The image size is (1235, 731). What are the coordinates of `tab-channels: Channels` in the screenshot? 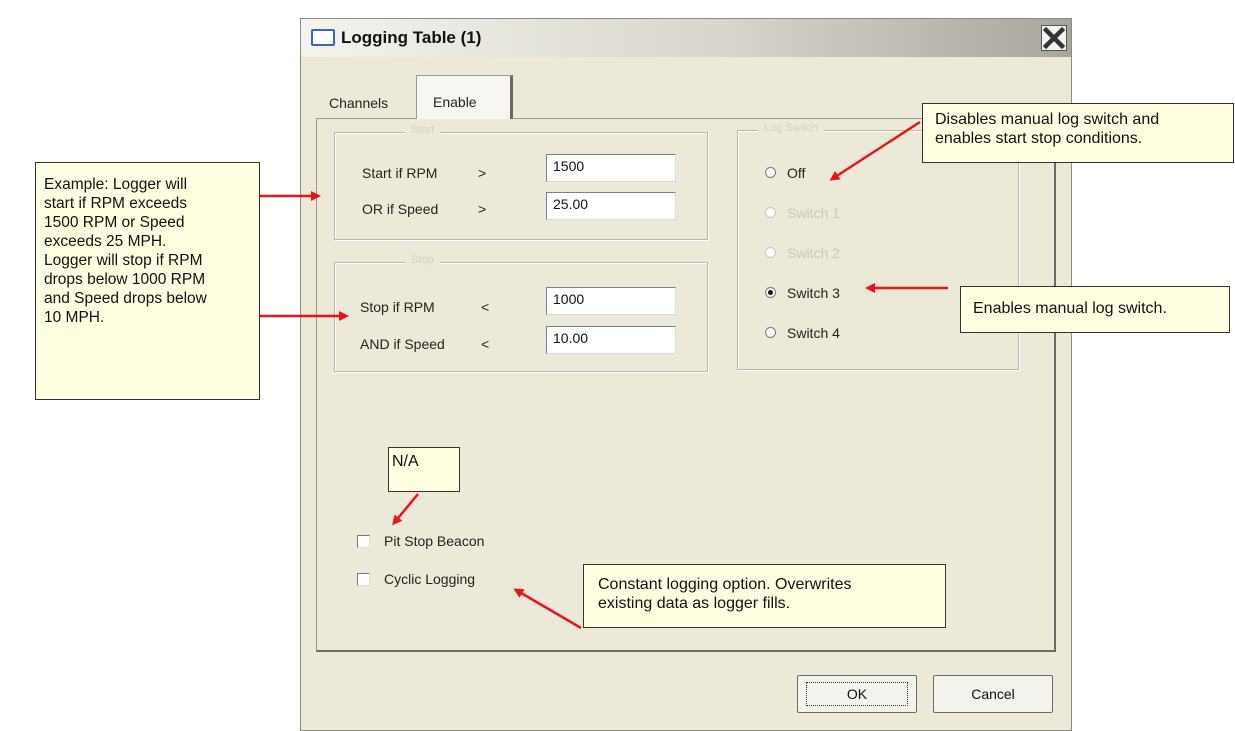 It's located at (367, 97).